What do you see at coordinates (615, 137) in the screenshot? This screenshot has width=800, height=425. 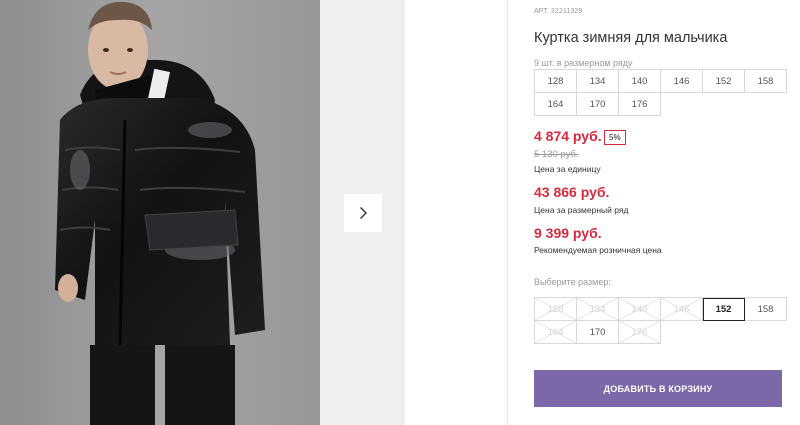 I see `discount-badge: 5%` at bounding box center [615, 137].